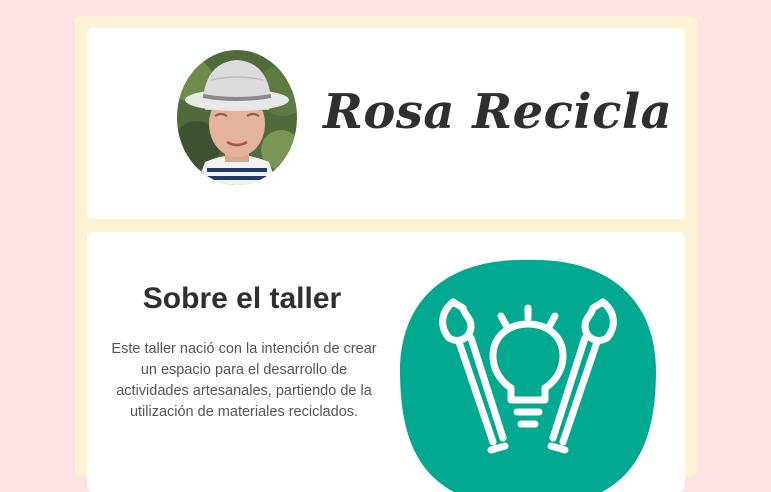 Image resolution: width=771 pixels, height=492 pixels. What do you see at coordinates (237, 117) in the screenshot?
I see `avatar` at bounding box center [237, 117].